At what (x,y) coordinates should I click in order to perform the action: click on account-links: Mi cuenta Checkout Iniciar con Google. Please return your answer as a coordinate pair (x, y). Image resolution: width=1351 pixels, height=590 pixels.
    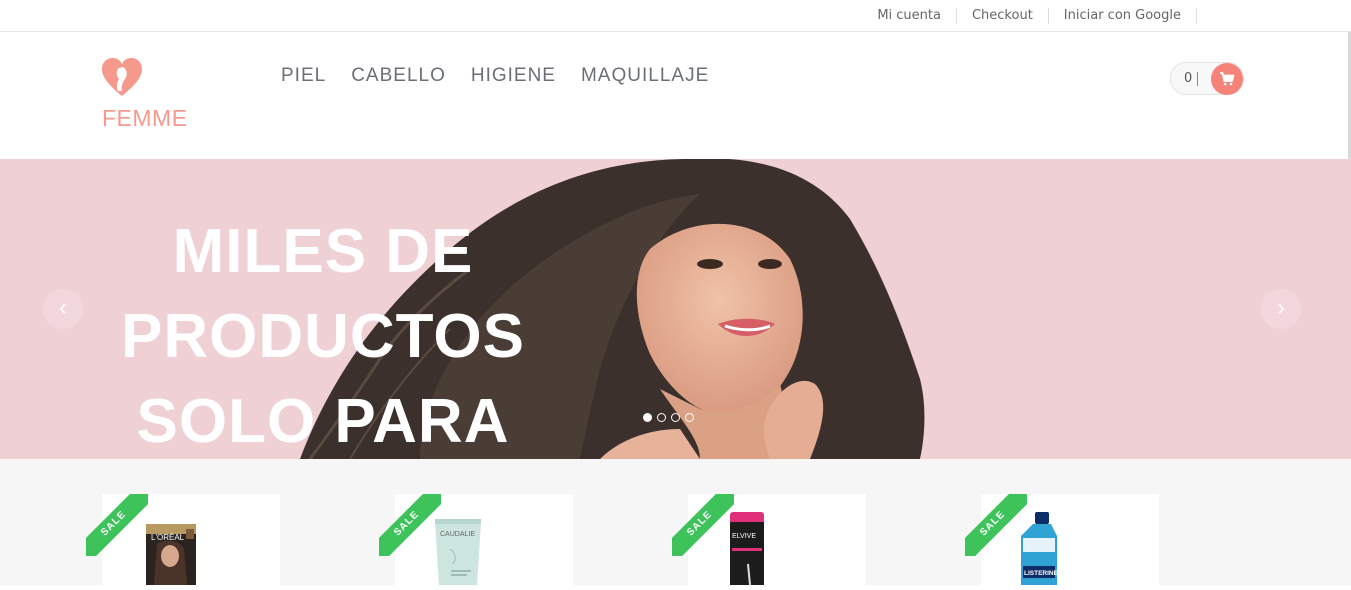
    Looking at the image, I should click on (1029, 15).